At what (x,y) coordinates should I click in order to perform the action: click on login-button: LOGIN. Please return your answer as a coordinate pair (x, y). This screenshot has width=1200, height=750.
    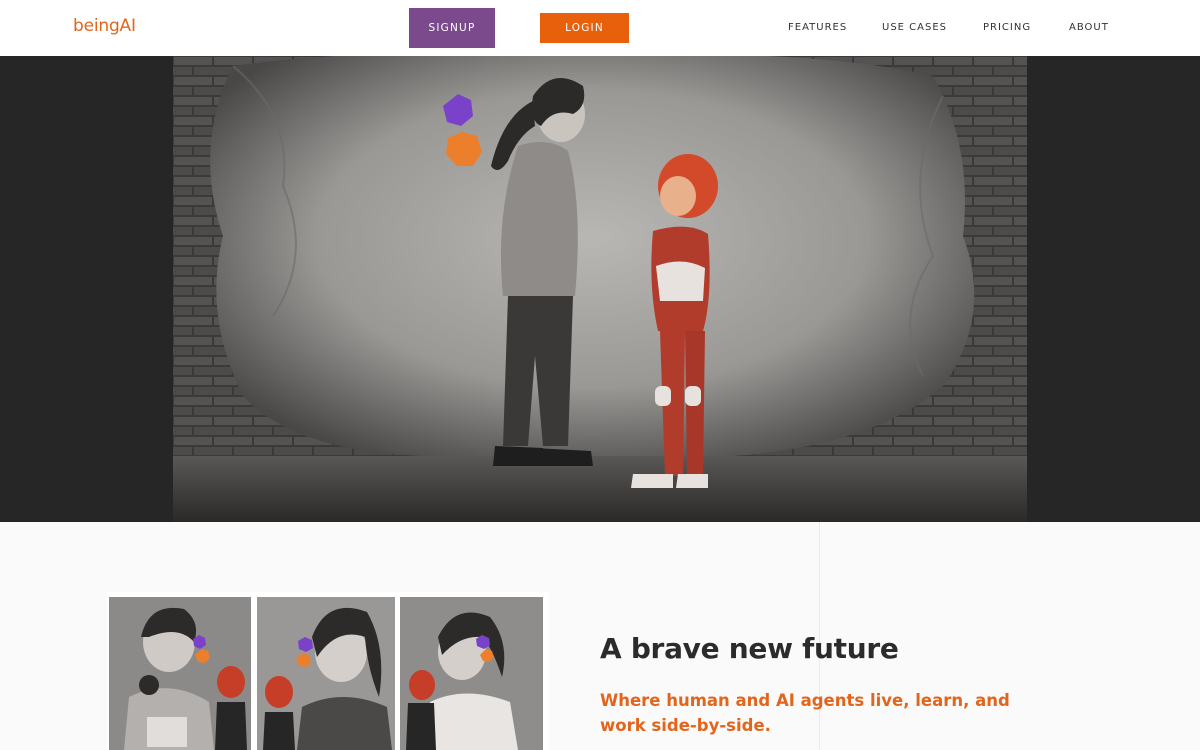
    Looking at the image, I should click on (584, 28).